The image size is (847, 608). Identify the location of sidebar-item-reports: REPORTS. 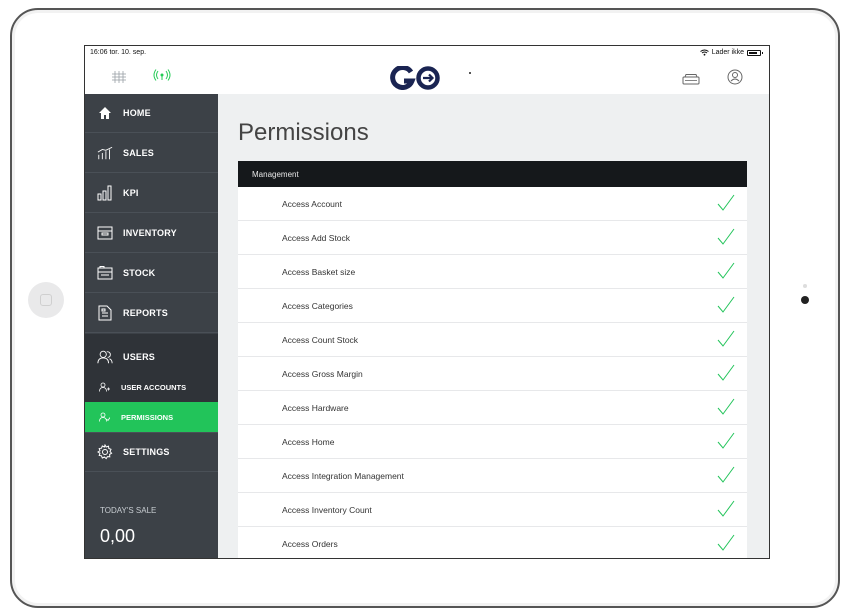
(151, 313).